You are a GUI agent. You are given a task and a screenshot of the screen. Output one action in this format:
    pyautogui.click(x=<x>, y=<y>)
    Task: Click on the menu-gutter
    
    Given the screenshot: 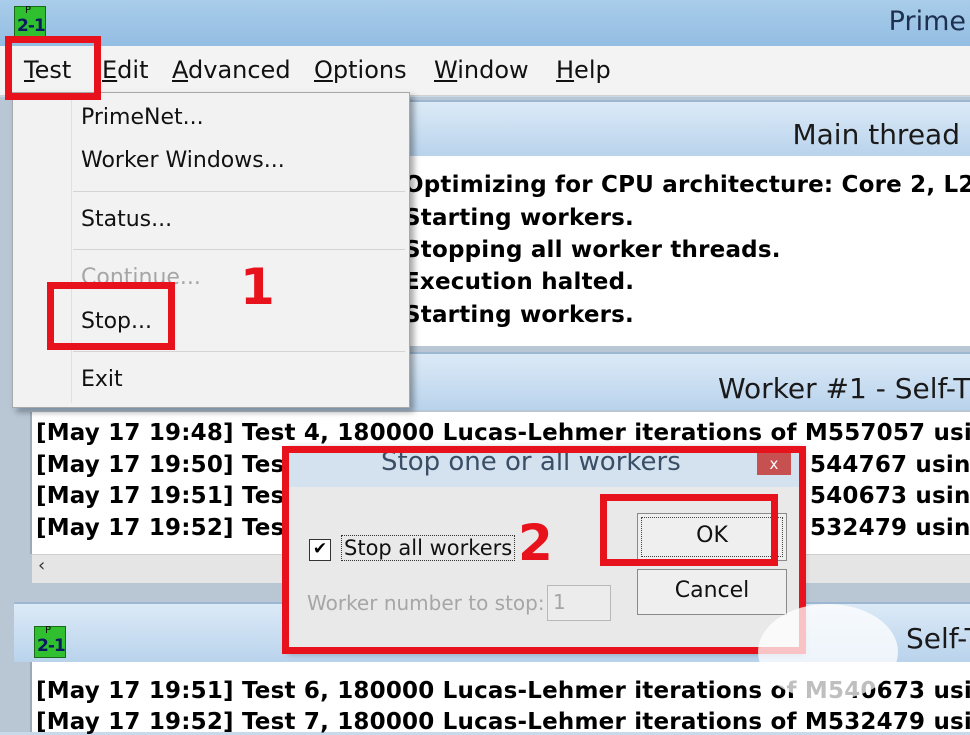 What is the action you would take?
    pyautogui.click(x=71, y=250)
    